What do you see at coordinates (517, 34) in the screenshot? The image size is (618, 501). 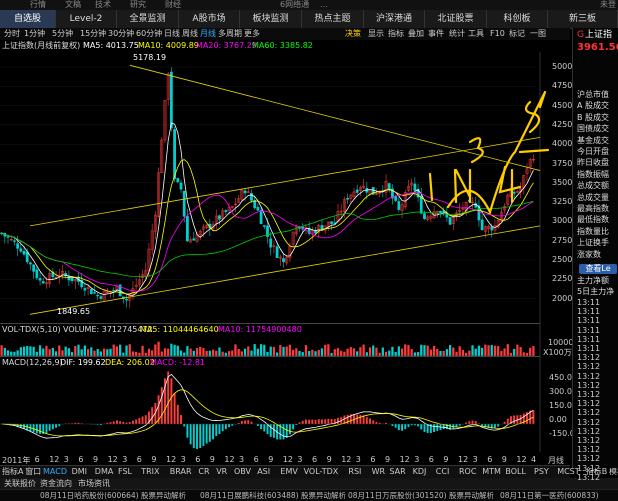 I see `toolbar-tool: 标记` at bounding box center [517, 34].